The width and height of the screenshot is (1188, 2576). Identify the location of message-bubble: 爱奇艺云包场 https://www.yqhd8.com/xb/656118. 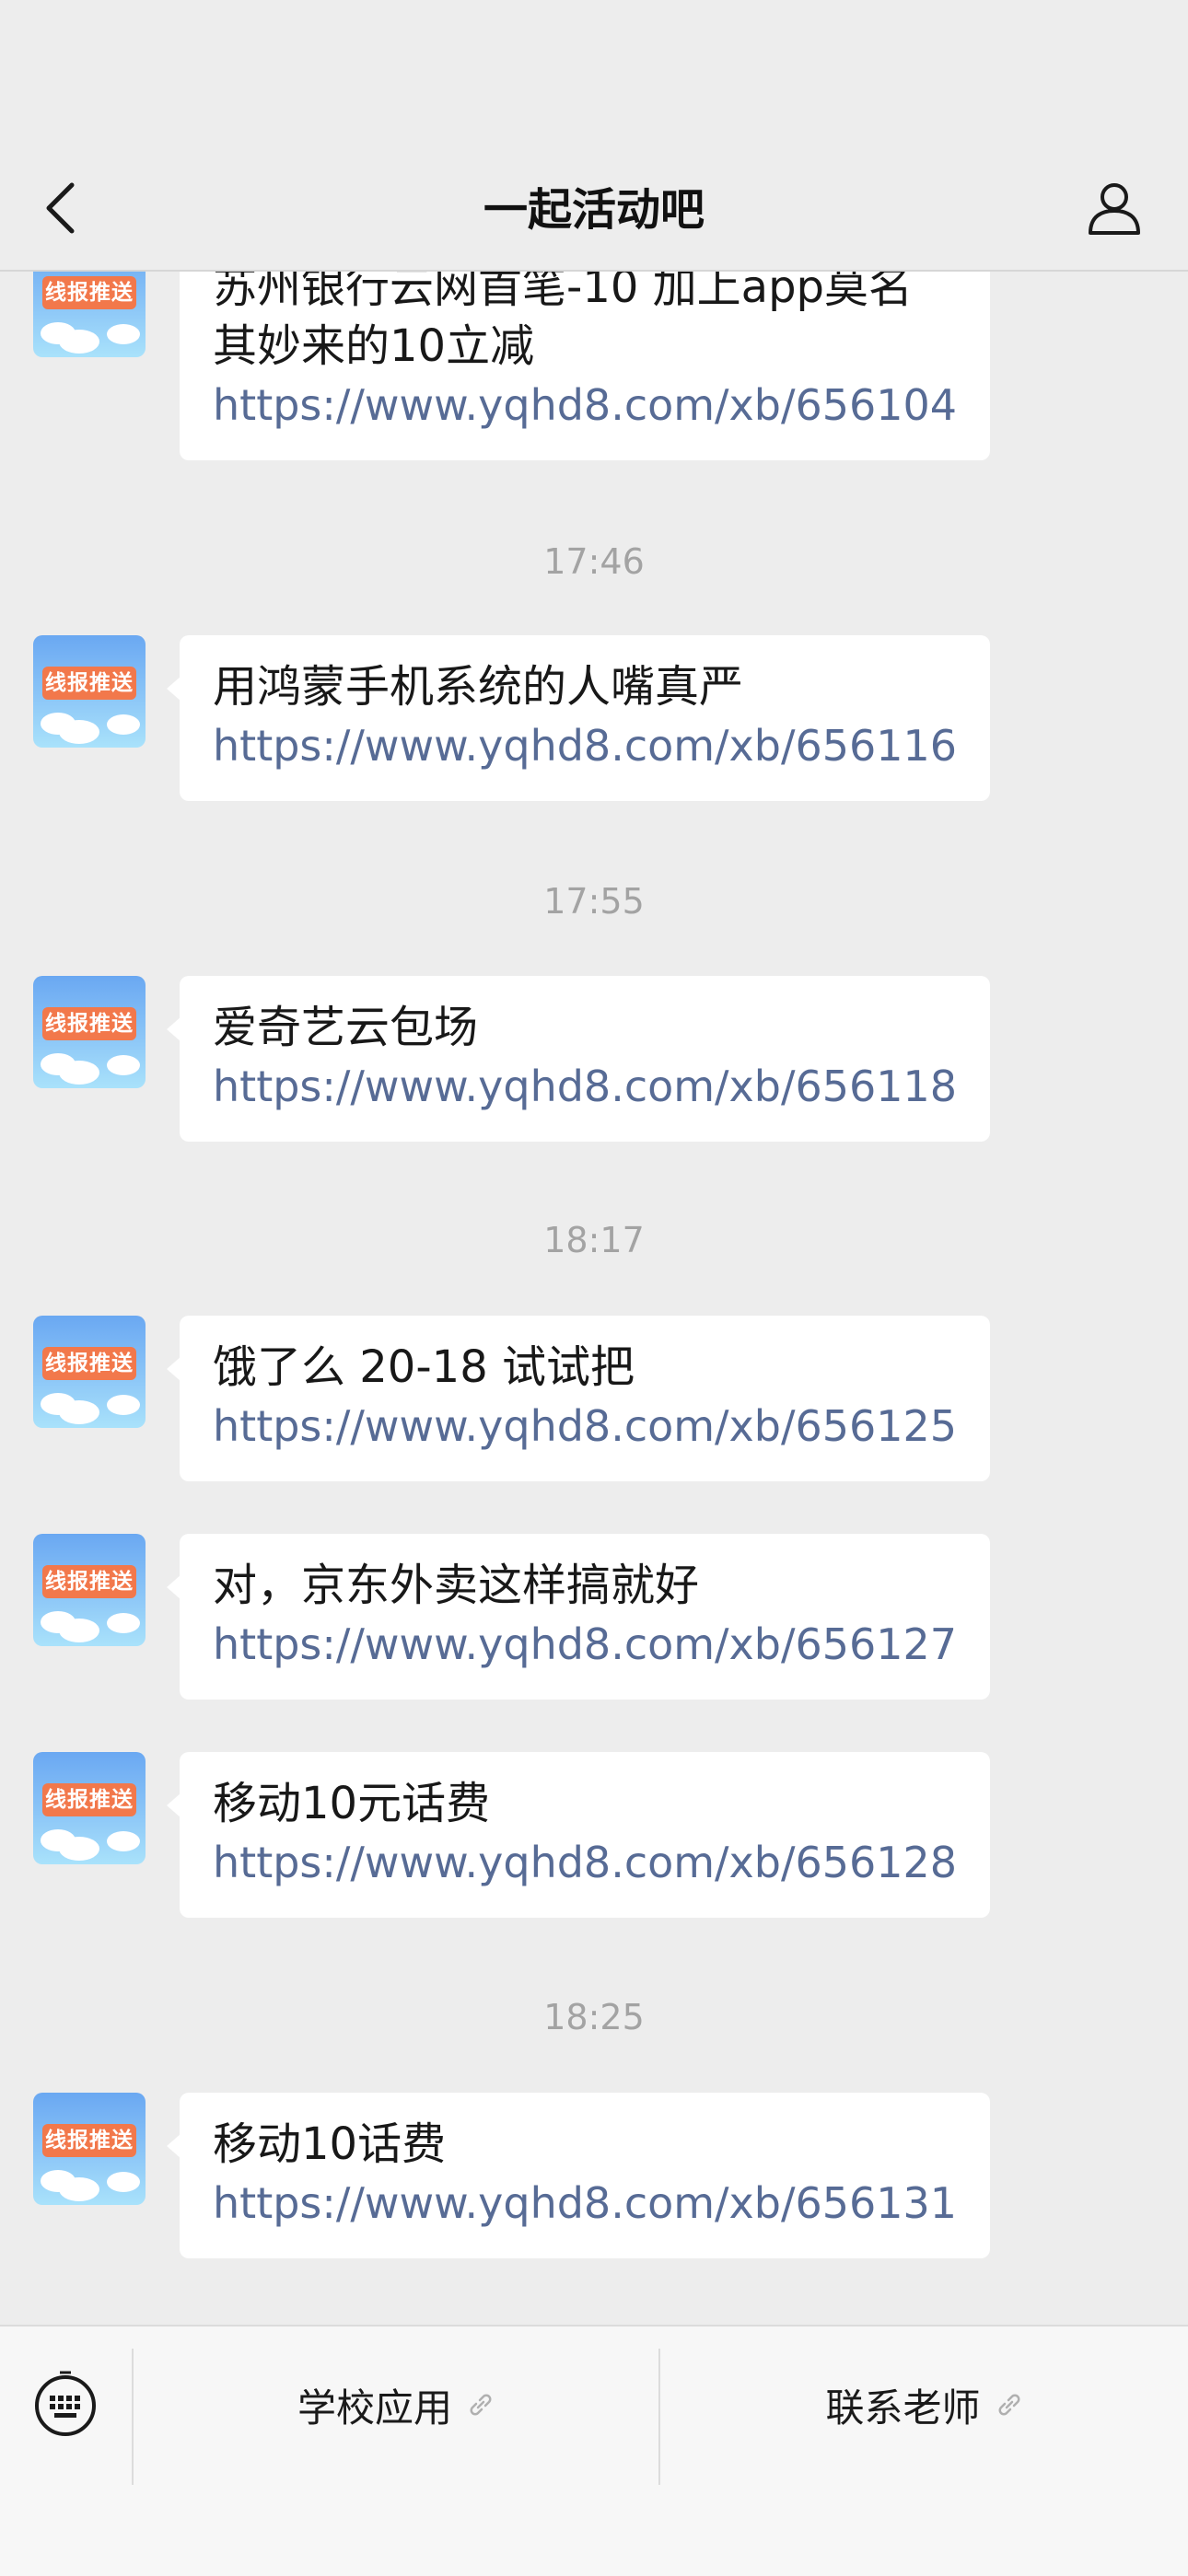
(578, 1059).